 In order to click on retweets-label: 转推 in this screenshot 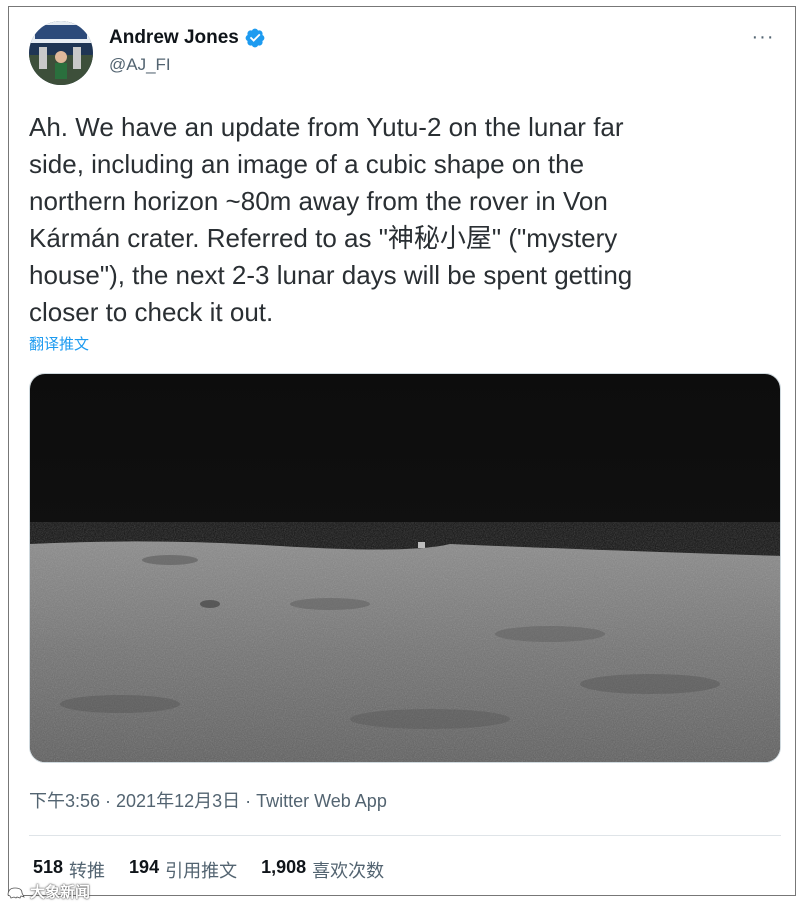, I will do `click(87, 871)`.